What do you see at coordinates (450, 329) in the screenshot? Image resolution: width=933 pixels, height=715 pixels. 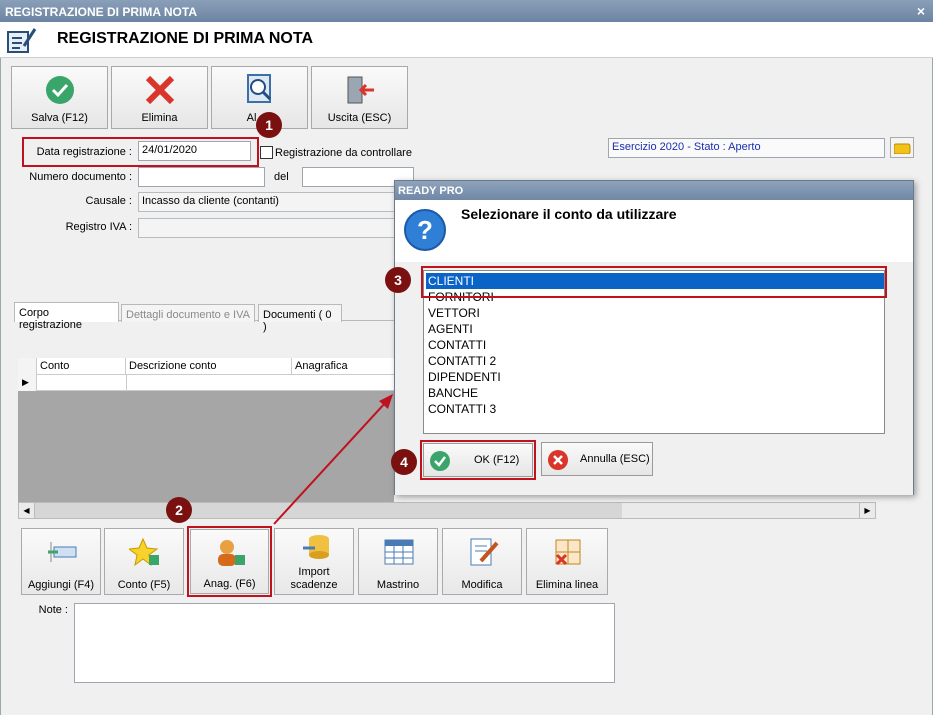 I see `list-item: AGENTI` at bounding box center [450, 329].